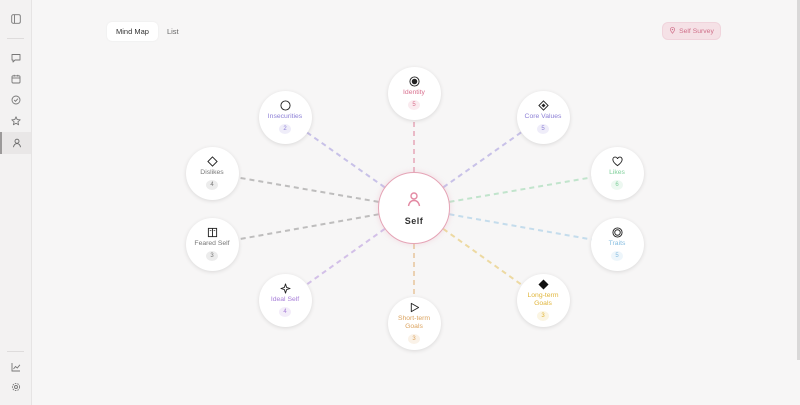 The image size is (800, 405). I want to click on node-dislikes: Dislikes 4, so click(212, 173).